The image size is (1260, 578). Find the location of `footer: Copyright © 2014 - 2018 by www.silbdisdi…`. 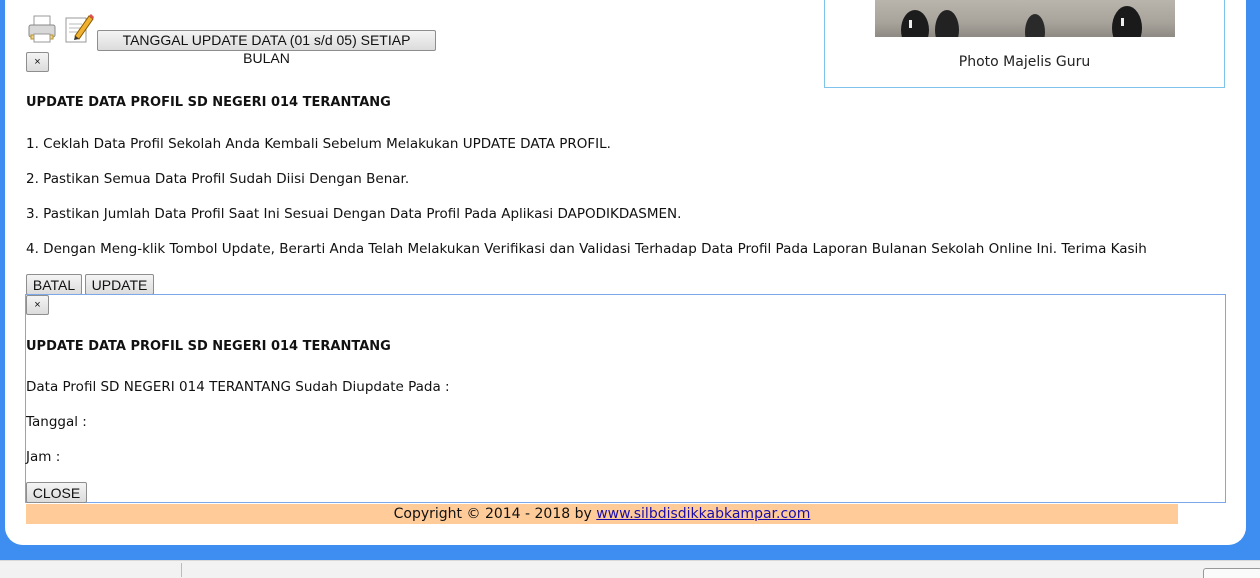

footer: Copyright © 2014 - 2018 by www.silbdisdi… is located at coordinates (602, 514).